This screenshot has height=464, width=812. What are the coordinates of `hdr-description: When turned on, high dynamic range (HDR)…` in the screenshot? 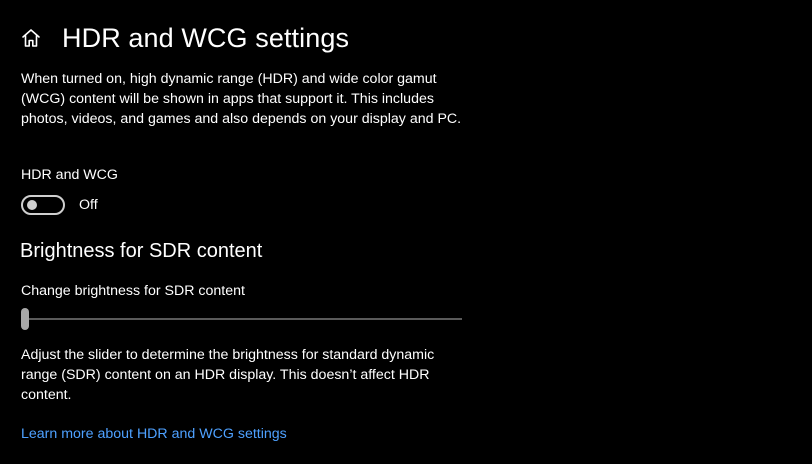 It's located at (241, 99).